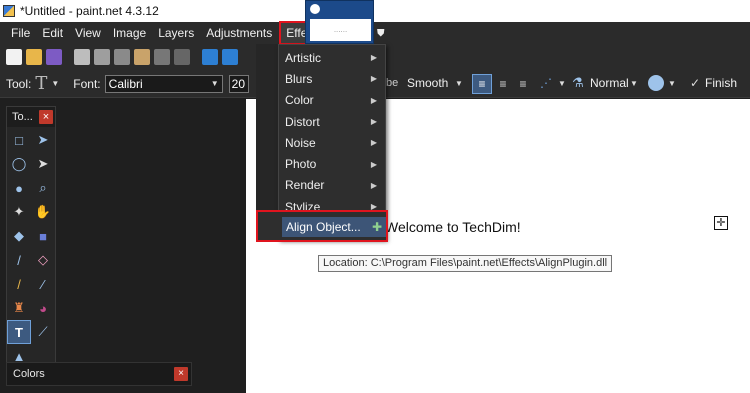  I want to click on effects-item-label: Color, so click(299, 100).